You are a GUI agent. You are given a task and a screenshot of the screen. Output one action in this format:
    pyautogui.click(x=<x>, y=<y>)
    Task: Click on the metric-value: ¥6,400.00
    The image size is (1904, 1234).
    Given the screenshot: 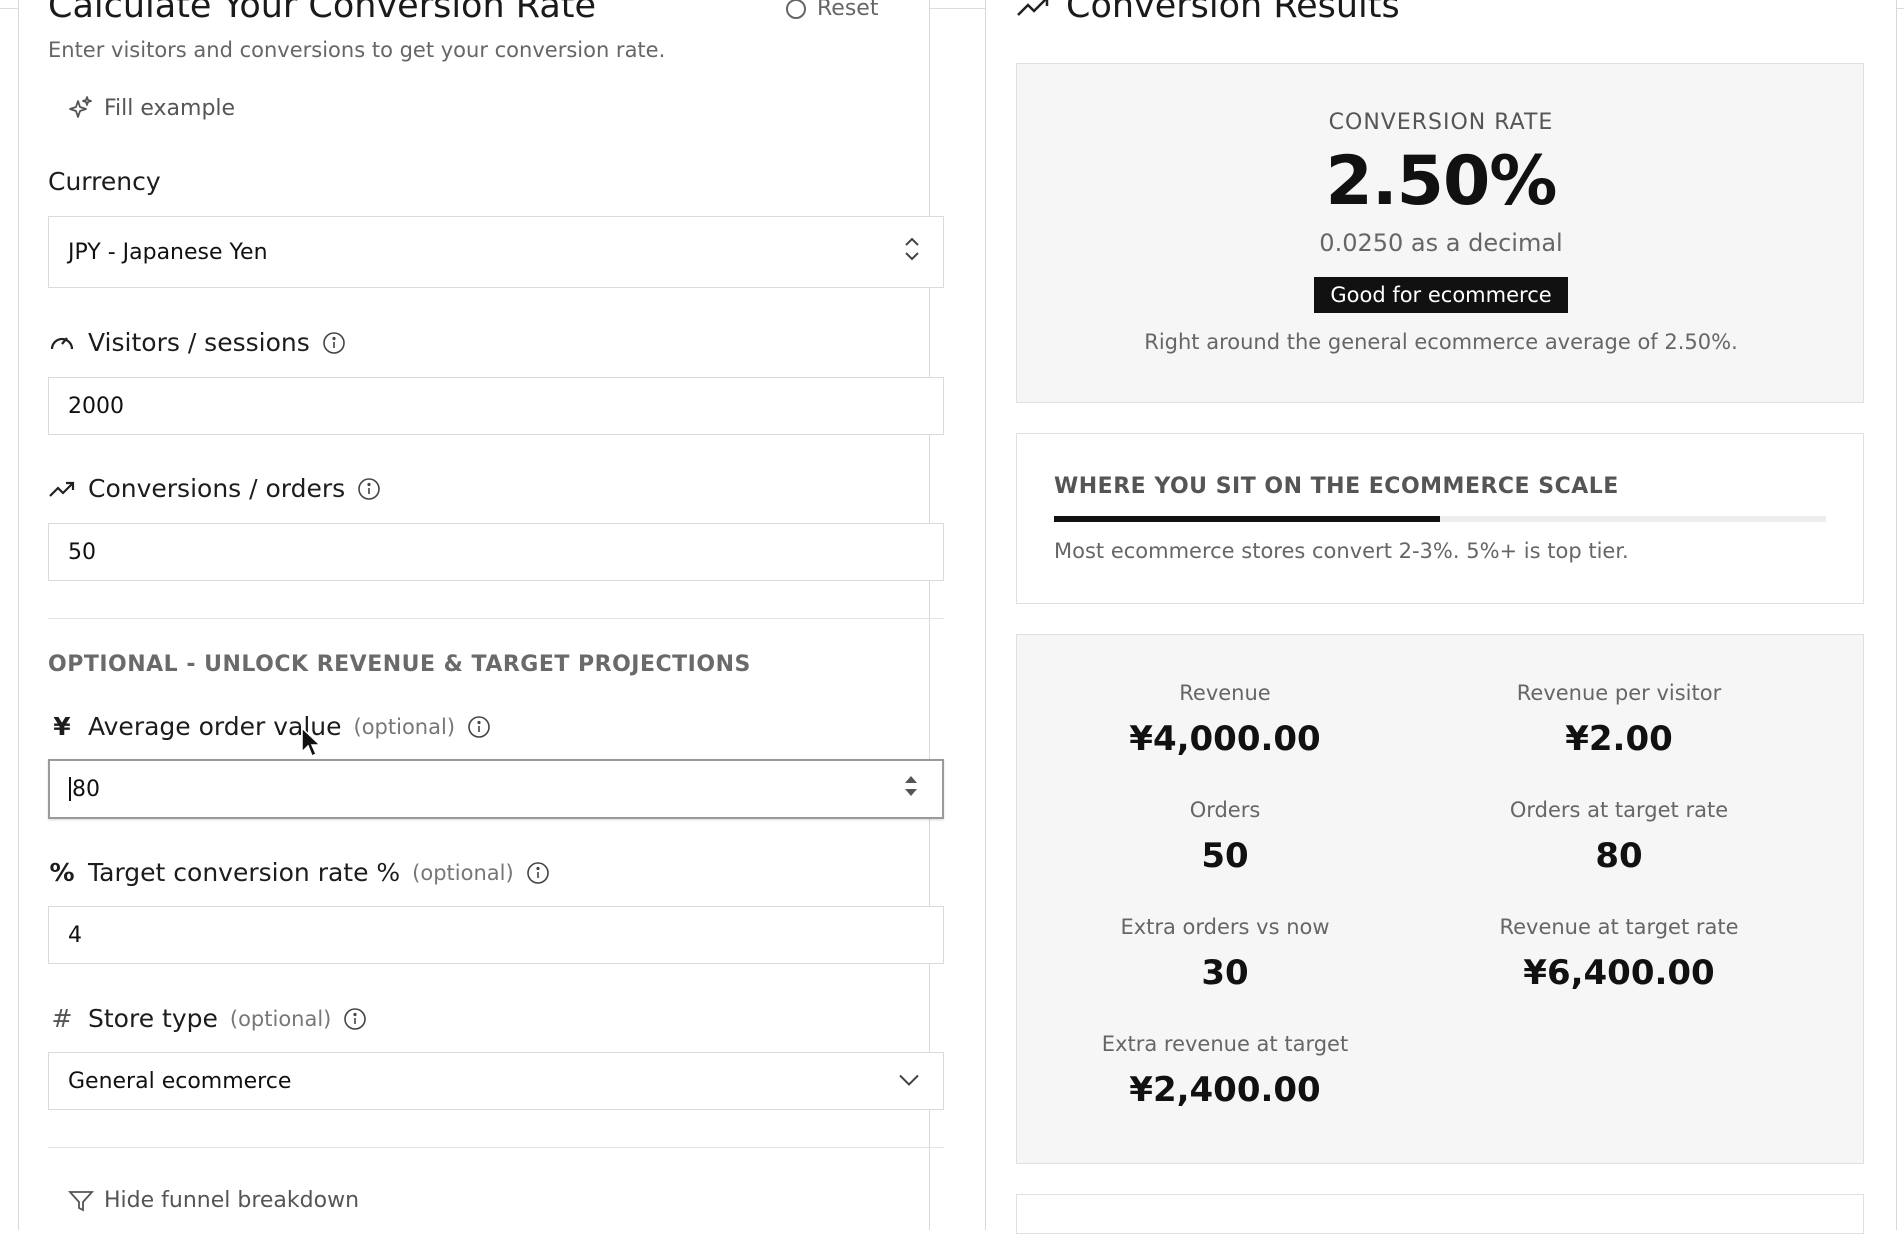 What is the action you would take?
    pyautogui.click(x=1619, y=973)
    